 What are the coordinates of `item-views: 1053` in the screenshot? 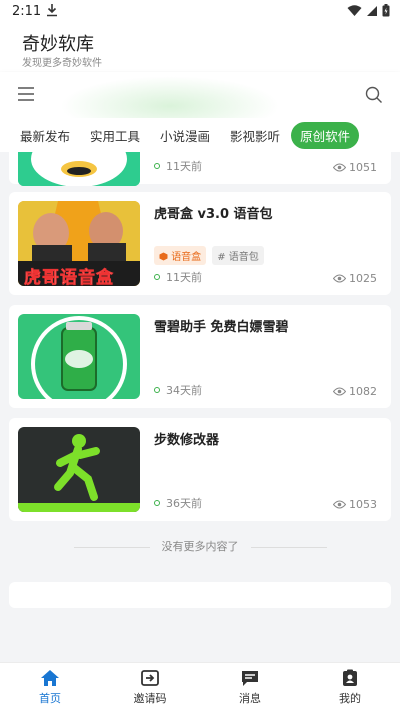 It's located at (355, 504).